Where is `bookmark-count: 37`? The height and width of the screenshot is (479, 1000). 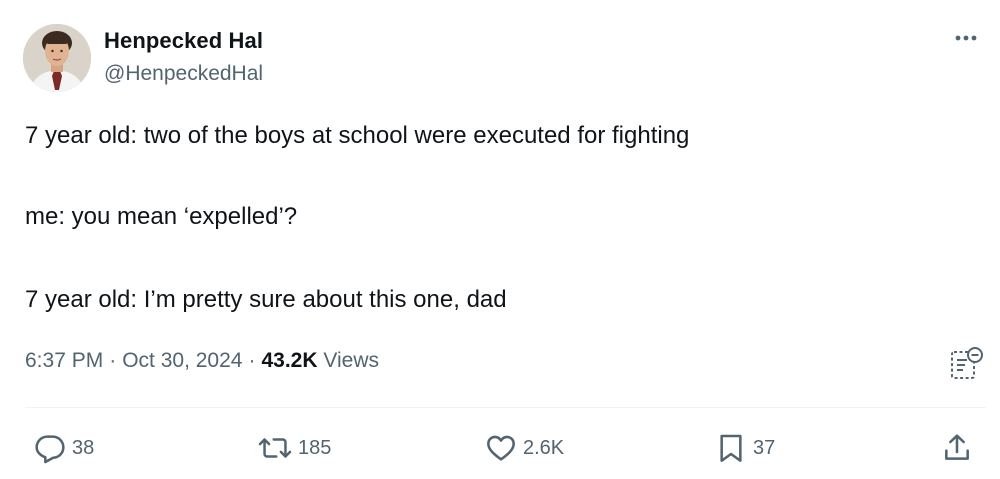 bookmark-count: 37 is located at coordinates (764, 447).